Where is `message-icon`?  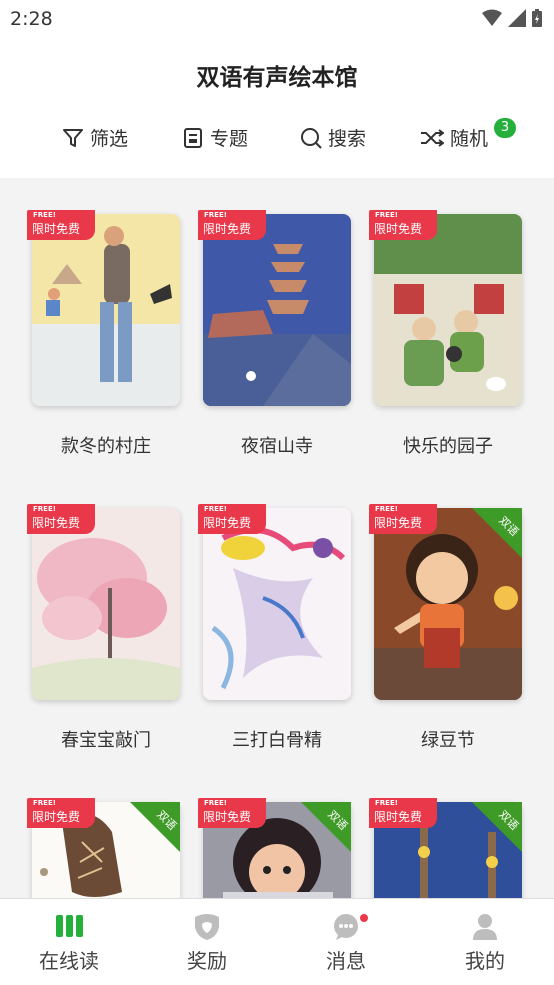 message-icon is located at coordinates (346, 927).